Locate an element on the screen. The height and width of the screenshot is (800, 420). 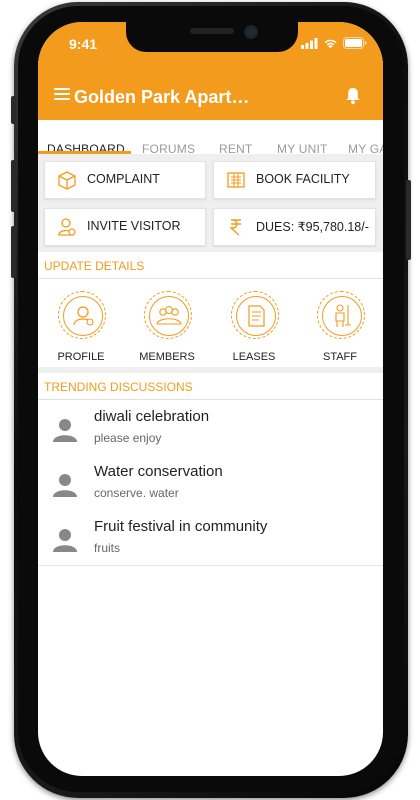
update-details-row: PROFILE MEMBERS LEASES STAFF is located at coordinates (210, 323).